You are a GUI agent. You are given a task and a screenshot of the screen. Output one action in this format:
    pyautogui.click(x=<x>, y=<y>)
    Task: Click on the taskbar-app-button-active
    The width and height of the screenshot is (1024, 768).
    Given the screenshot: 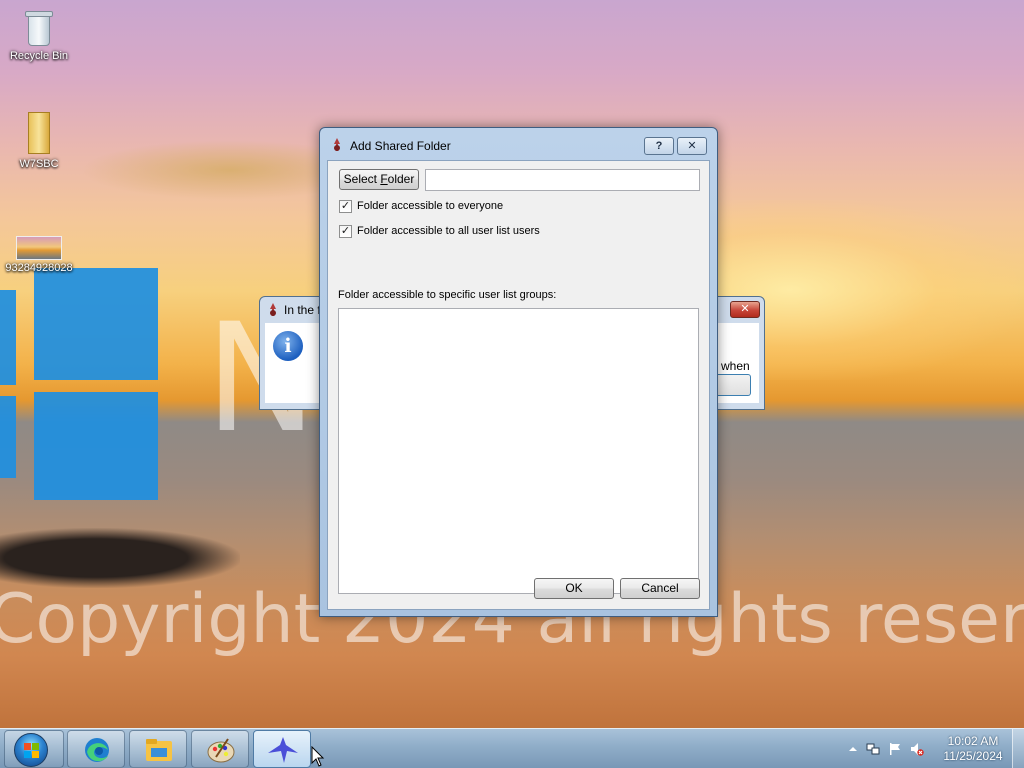 What is the action you would take?
    pyautogui.click(x=282, y=749)
    